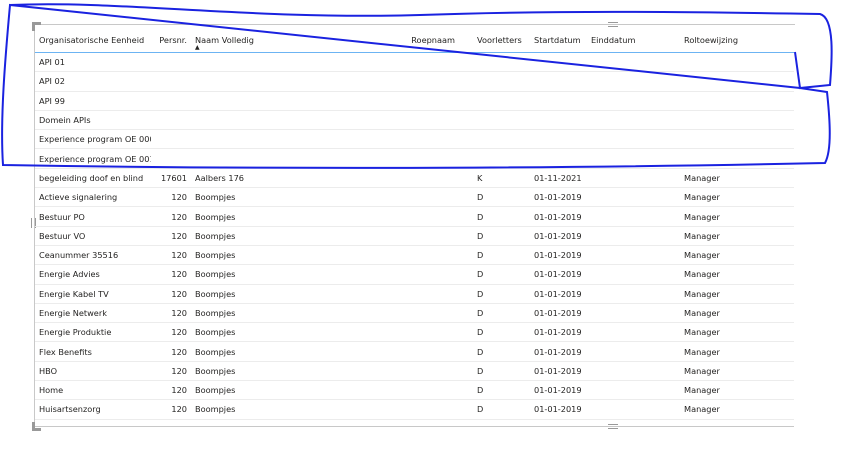 Image resolution: width=848 pixels, height=454 pixels. What do you see at coordinates (93, 390) in the screenshot?
I see `table-cell: Home` at bounding box center [93, 390].